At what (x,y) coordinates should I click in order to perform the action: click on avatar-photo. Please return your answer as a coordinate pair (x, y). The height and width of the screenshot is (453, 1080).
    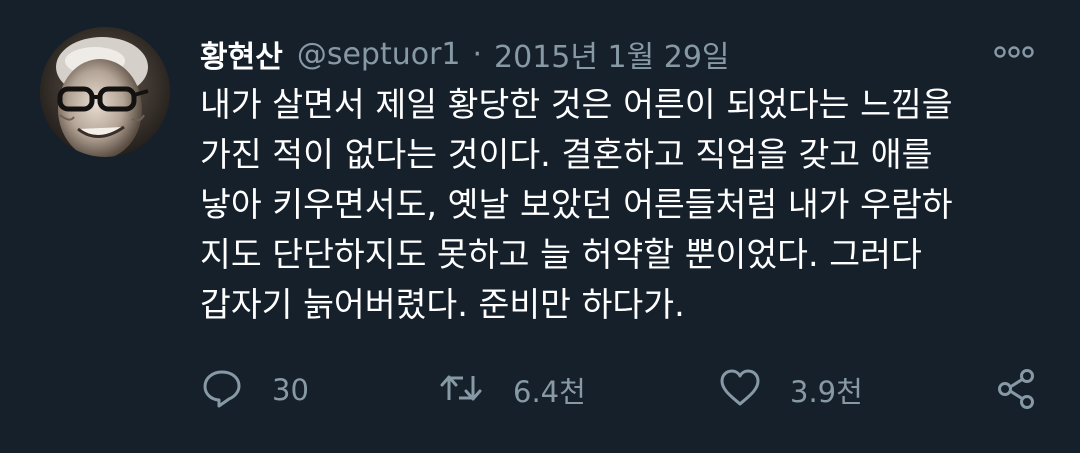
    Looking at the image, I should click on (105, 92).